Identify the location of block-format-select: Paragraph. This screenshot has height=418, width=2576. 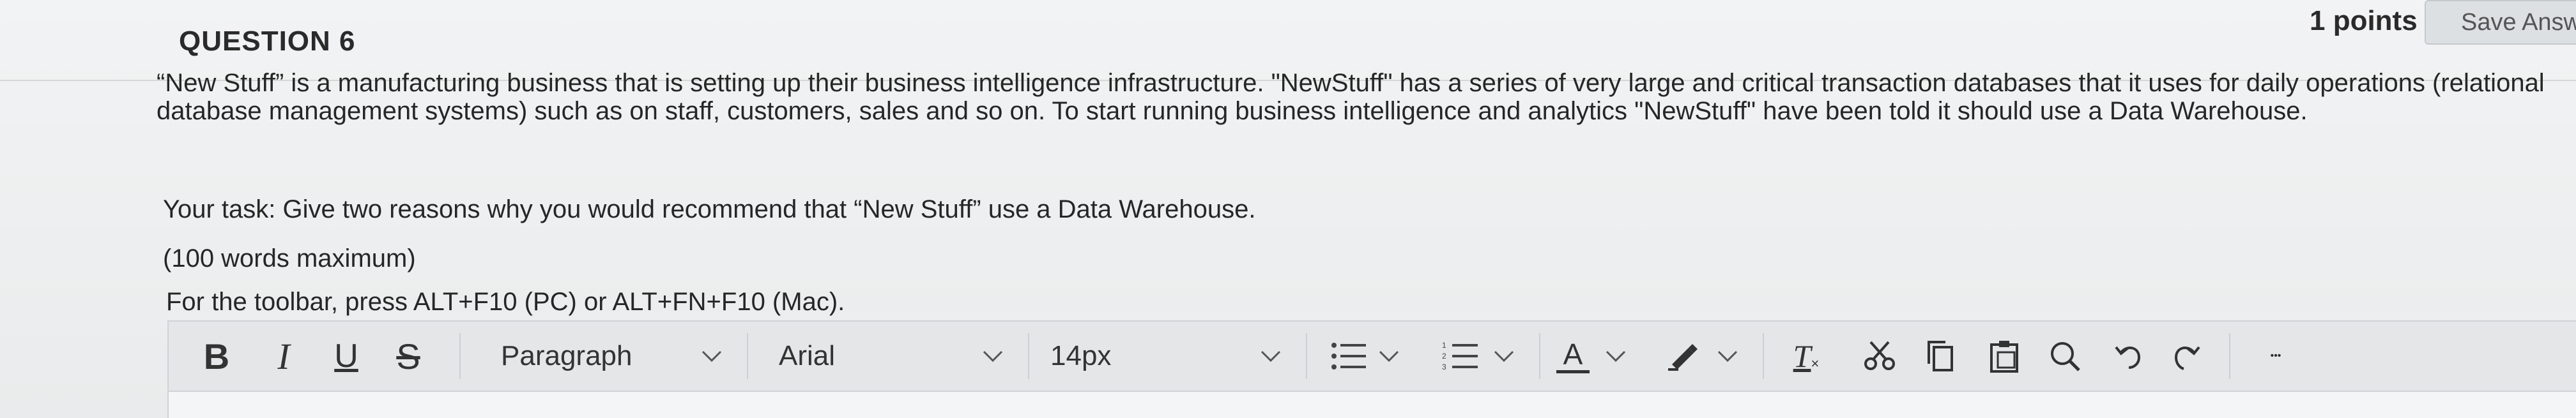
(596, 356).